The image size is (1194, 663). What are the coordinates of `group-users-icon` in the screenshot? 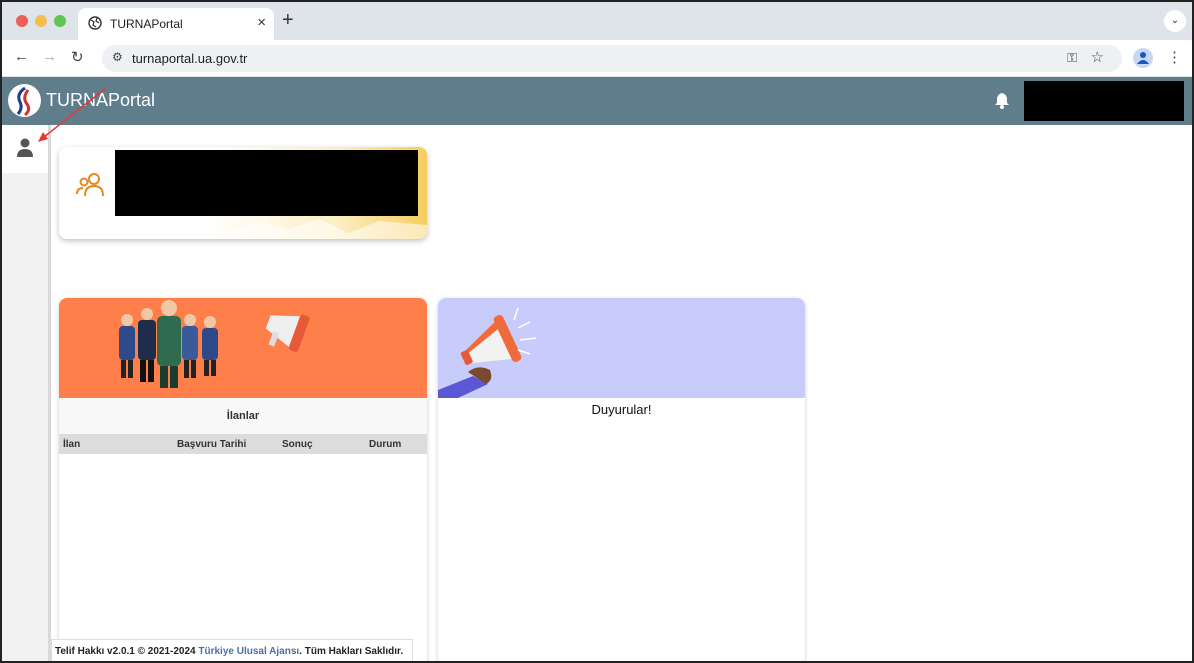 It's located at (90, 185).